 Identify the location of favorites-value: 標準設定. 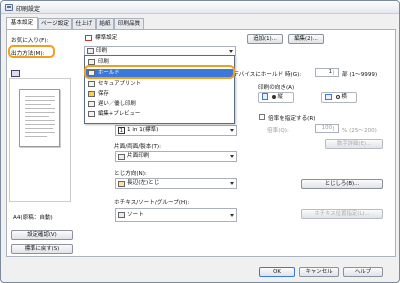
(106, 38).